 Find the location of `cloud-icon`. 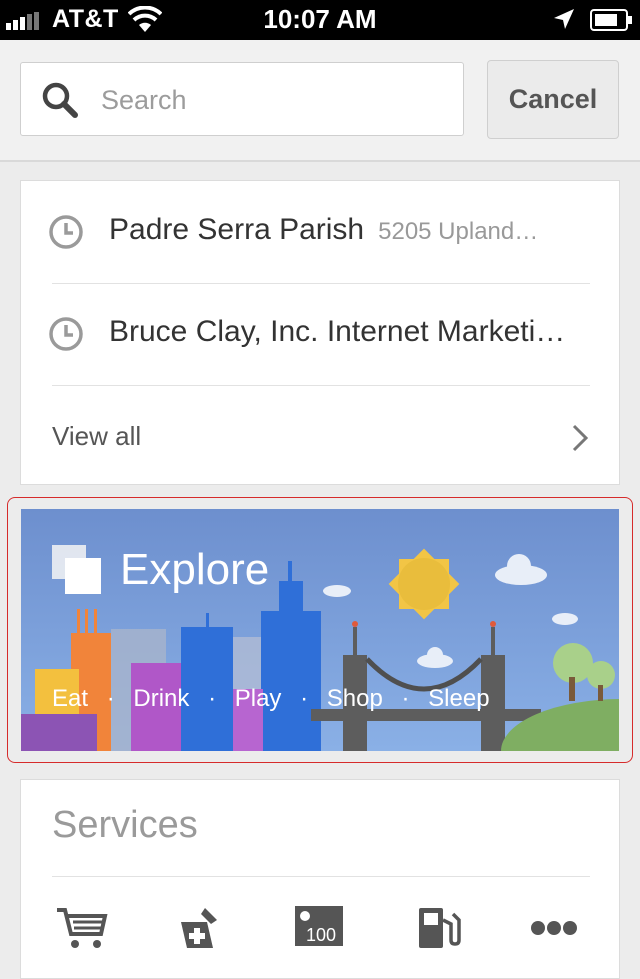

cloud-icon is located at coordinates (450, 611).